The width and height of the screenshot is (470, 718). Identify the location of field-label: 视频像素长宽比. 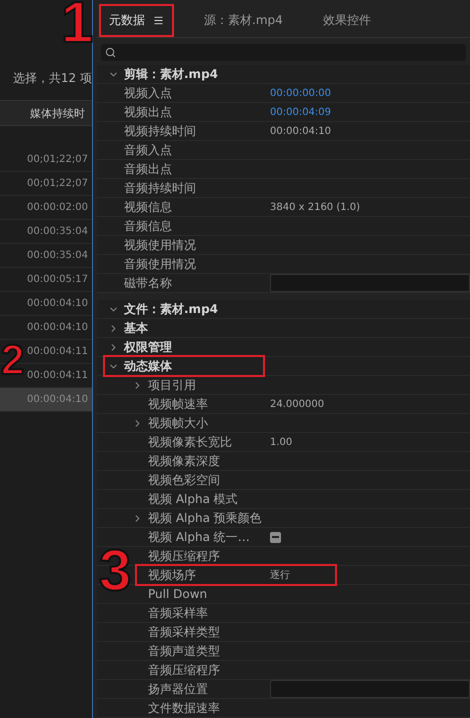
(190, 442).